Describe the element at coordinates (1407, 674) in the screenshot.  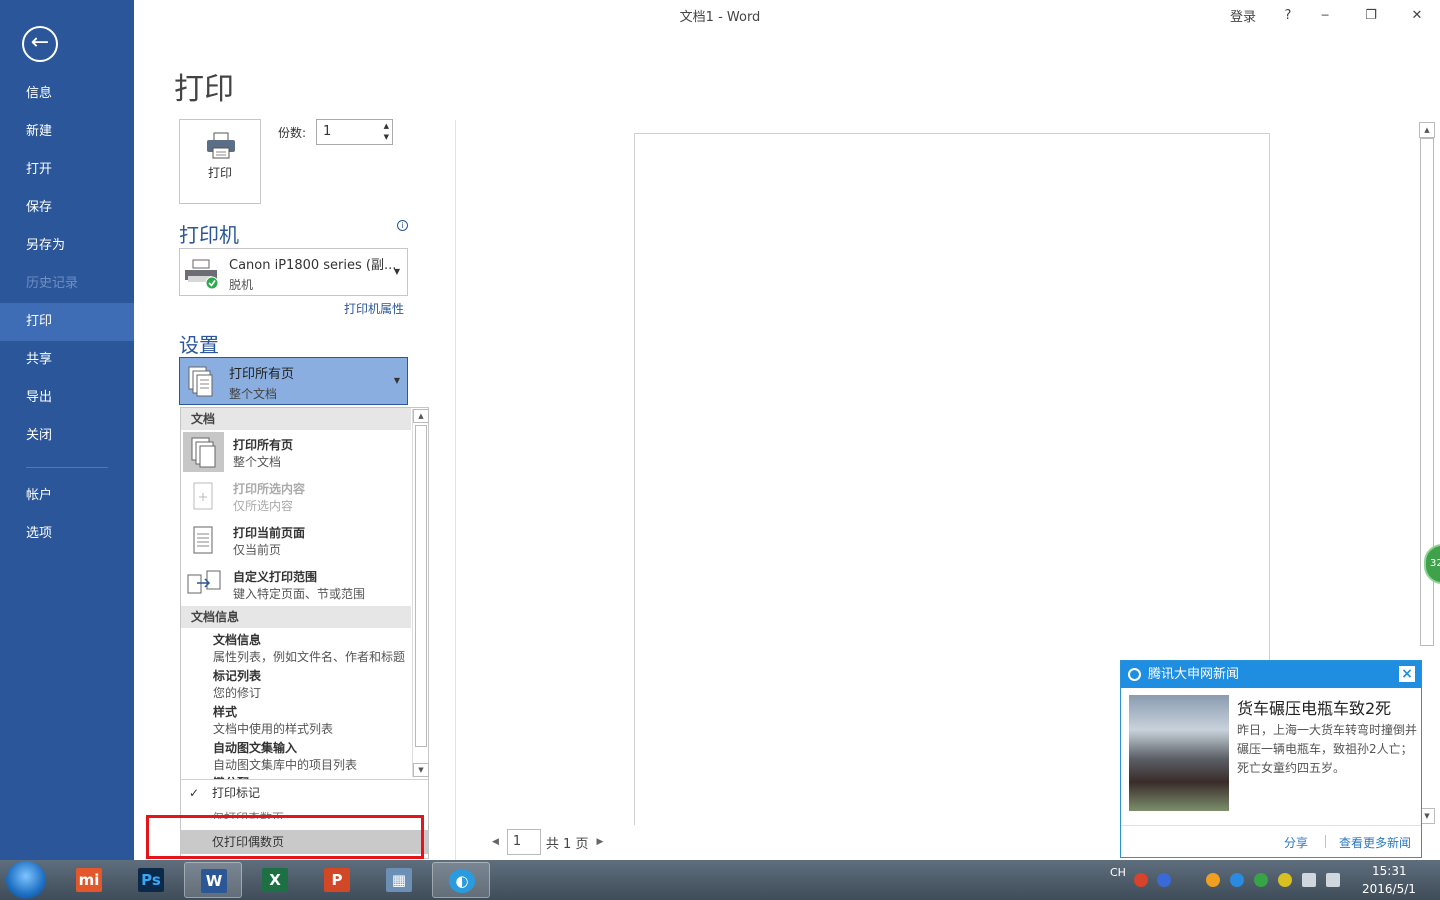
I see `close-icon: ×` at that location.